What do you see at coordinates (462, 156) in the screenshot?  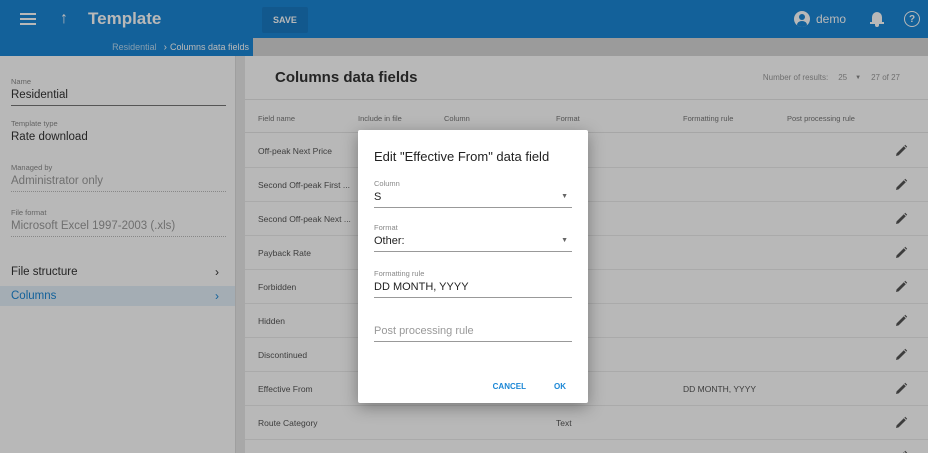 I see `dialog-title: Edit "Effective From" data field` at bounding box center [462, 156].